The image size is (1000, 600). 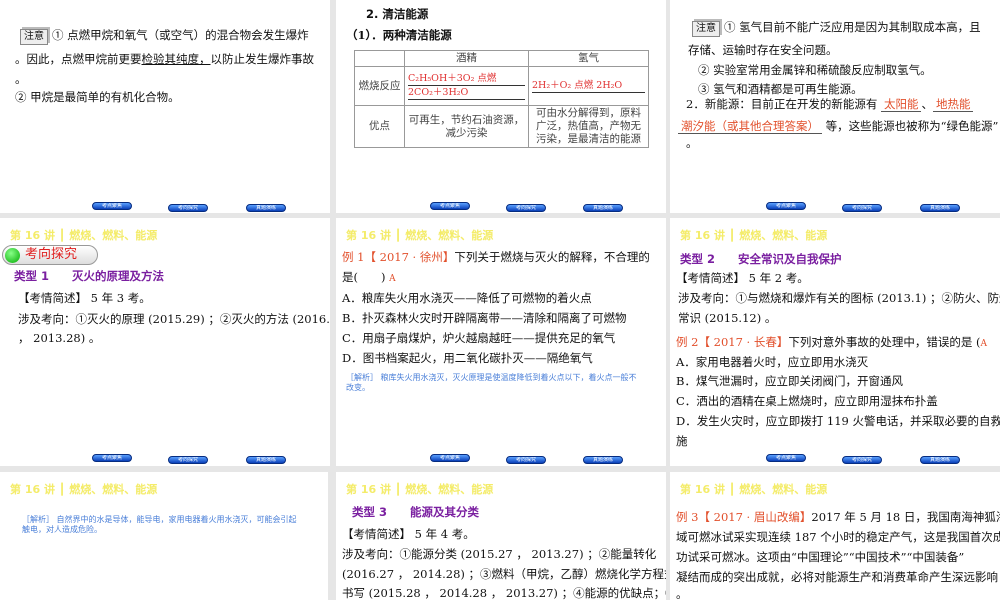 What do you see at coordinates (358, 387) in the screenshot?
I see `analysis-cont: 改变。` at bounding box center [358, 387].